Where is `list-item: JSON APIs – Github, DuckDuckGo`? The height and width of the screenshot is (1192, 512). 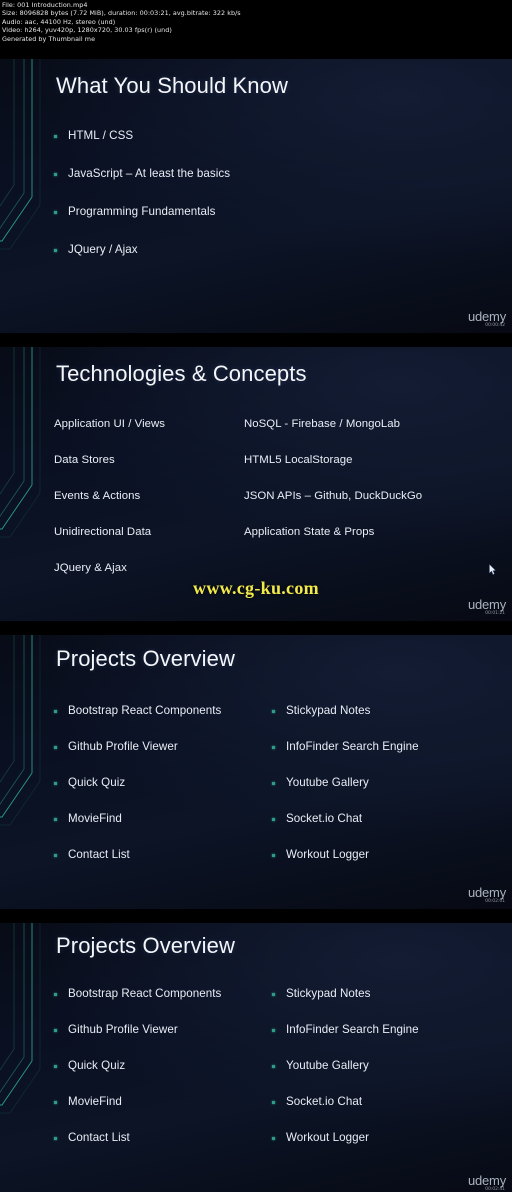 list-item: JSON APIs – Github, DuckDuckGo is located at coordinates (333, 496).